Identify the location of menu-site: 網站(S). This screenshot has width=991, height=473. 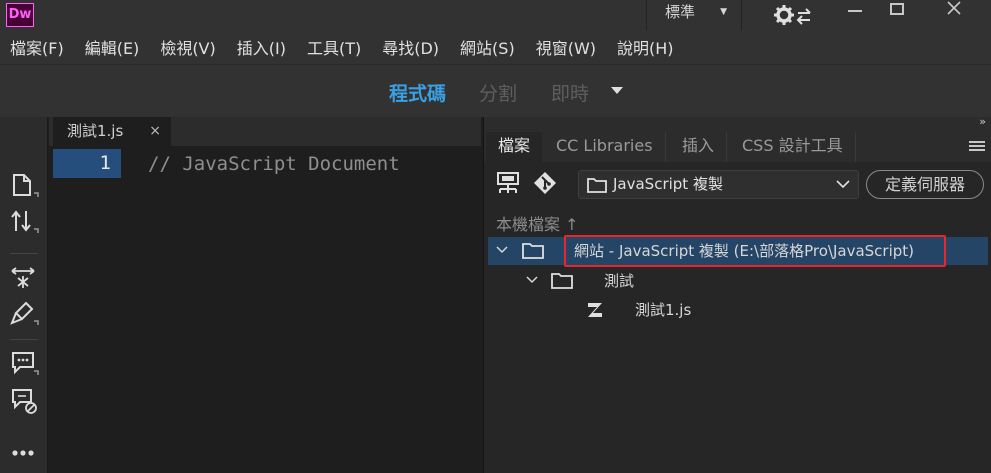
(487, 47).